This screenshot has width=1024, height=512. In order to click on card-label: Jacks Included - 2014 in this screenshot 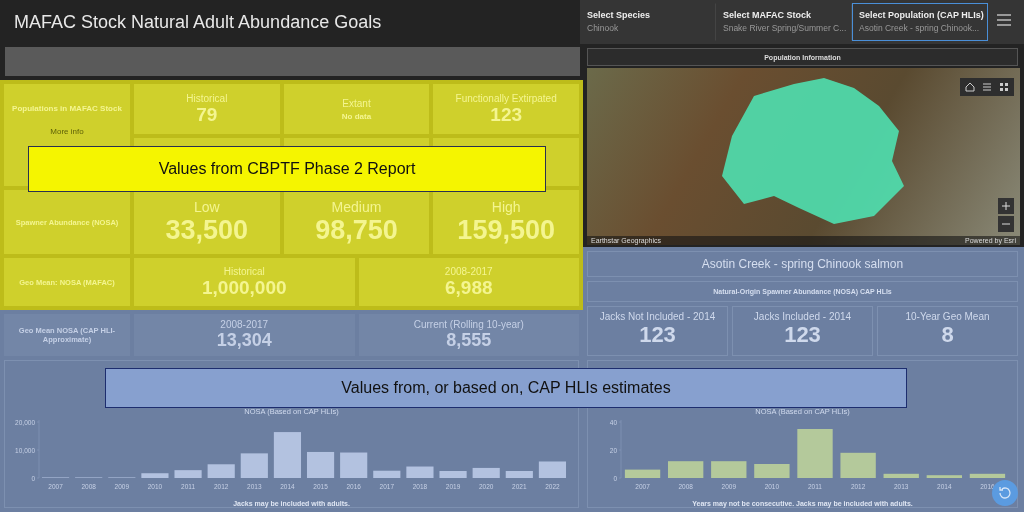, I will do `click(802, 316)`.